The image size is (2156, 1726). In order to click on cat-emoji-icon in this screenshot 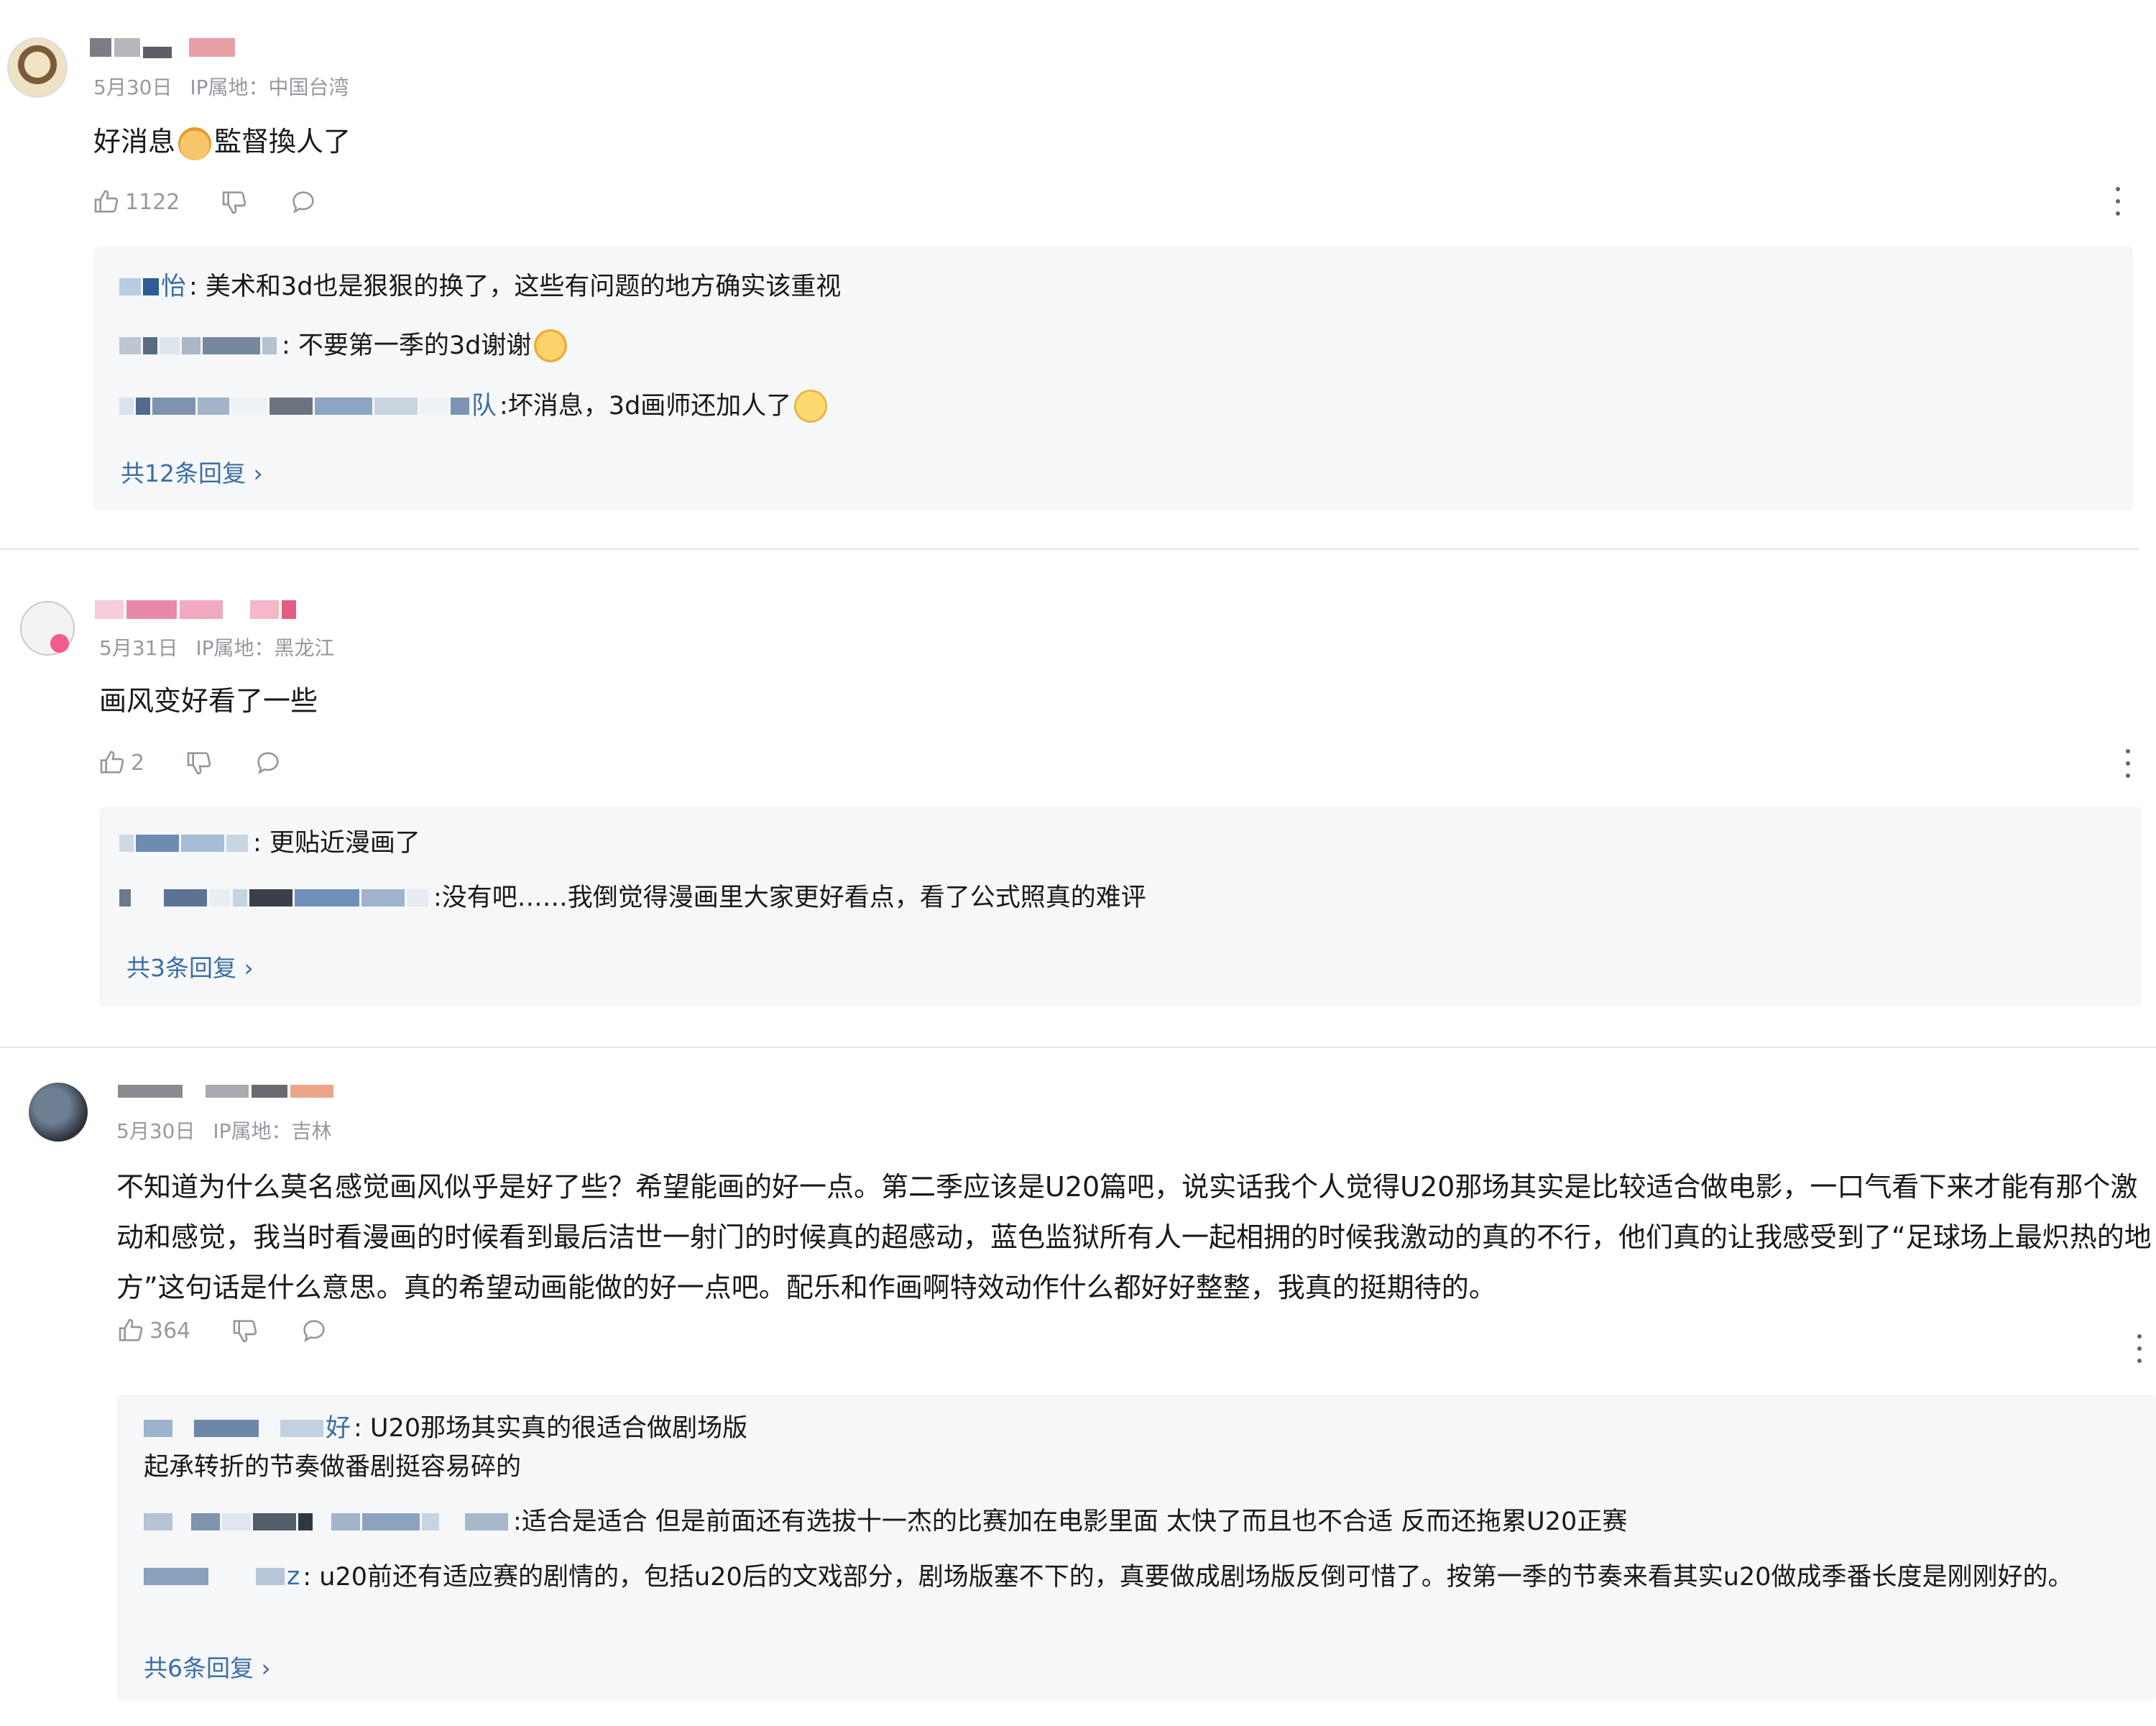, I will do `click(195, 143)`.